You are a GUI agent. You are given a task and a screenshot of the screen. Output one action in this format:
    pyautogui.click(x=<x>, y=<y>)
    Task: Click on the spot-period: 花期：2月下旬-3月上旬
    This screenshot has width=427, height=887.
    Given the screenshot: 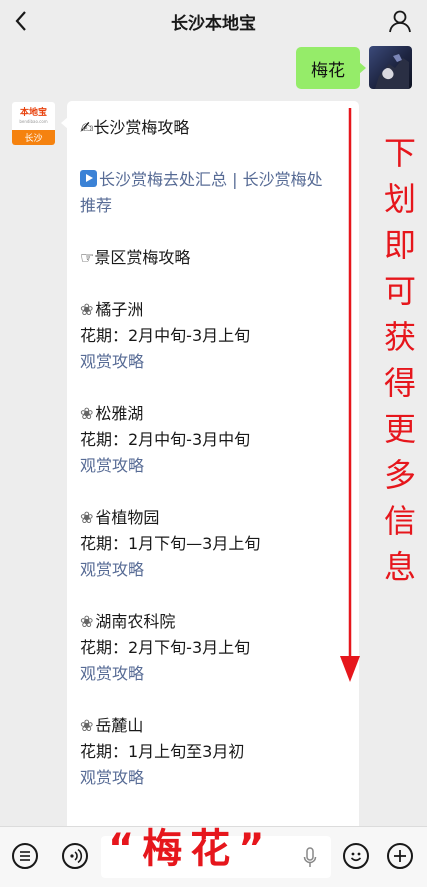 What is the action you would take?
    pyautogui.click(x=165, y=647)
    